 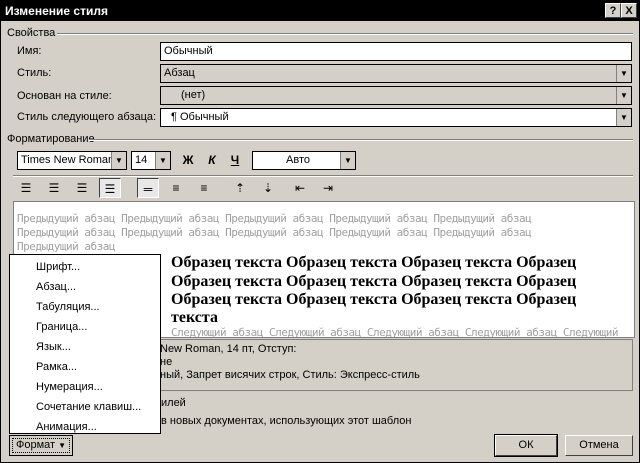 What do you see at coordinates (228, 349) in the screenshot?
I see `description-line: New Roman, 14 пт, Отступ:` at bounding box center [228, 349].